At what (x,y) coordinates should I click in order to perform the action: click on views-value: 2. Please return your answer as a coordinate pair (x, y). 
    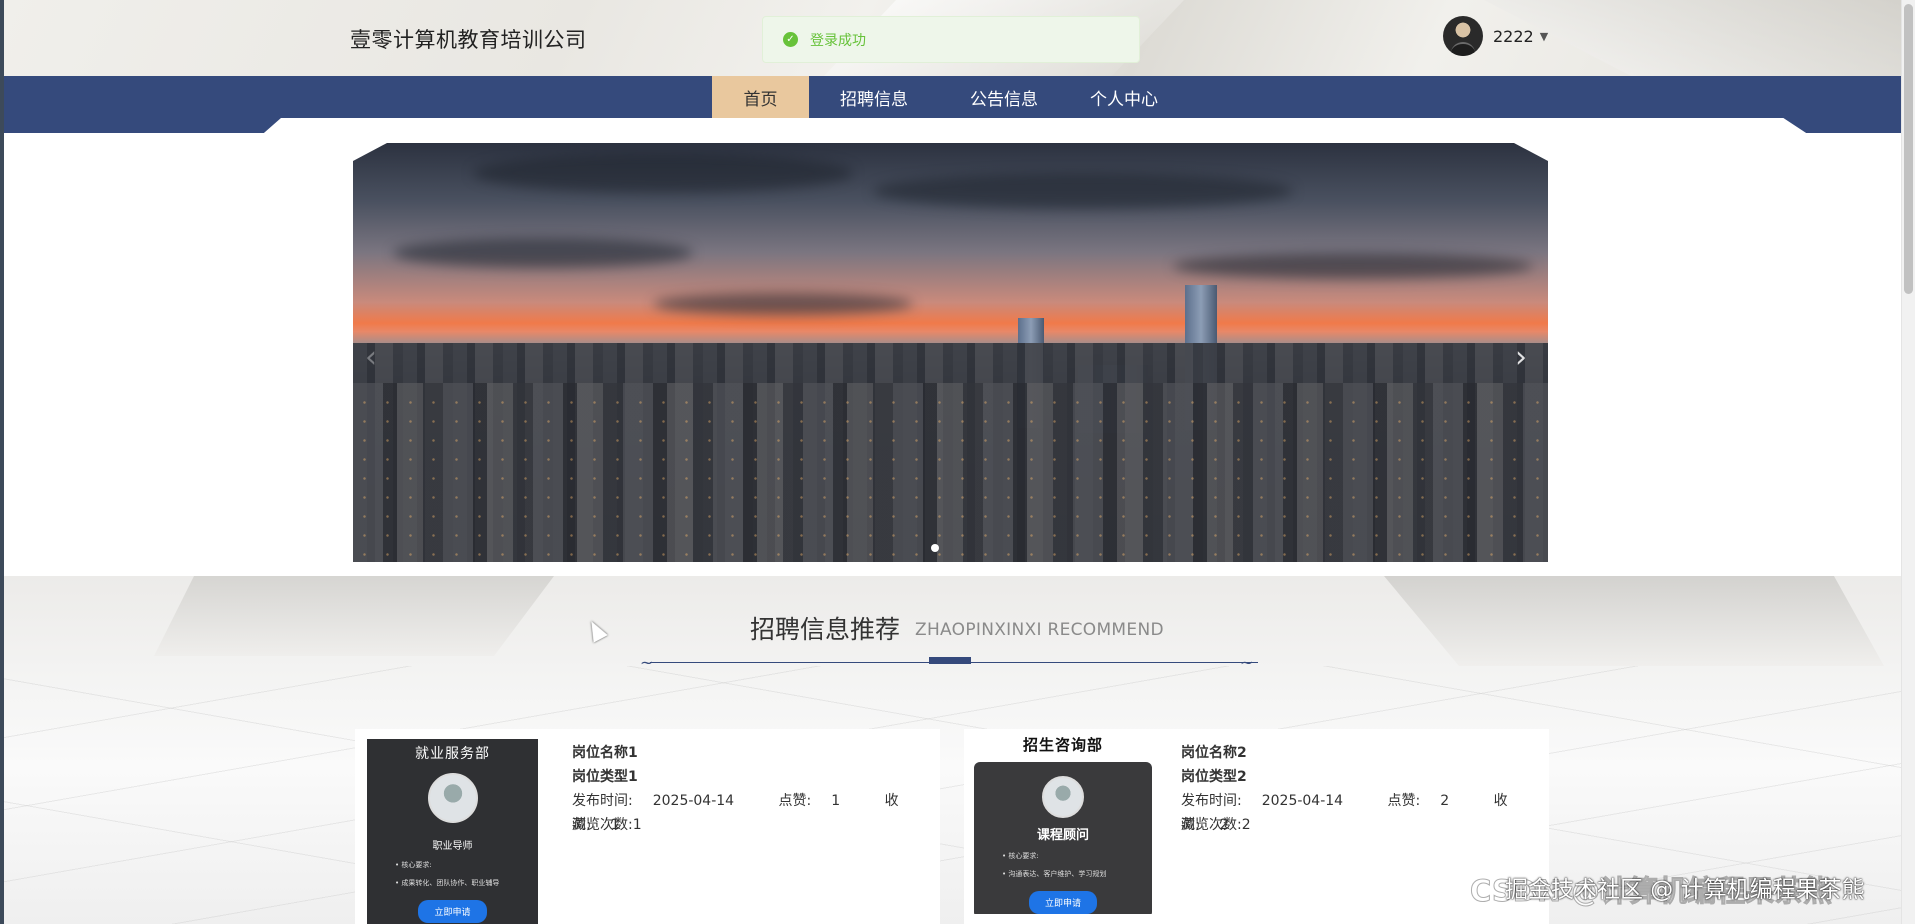
    Looking at the image, I should click on (1246, 825).